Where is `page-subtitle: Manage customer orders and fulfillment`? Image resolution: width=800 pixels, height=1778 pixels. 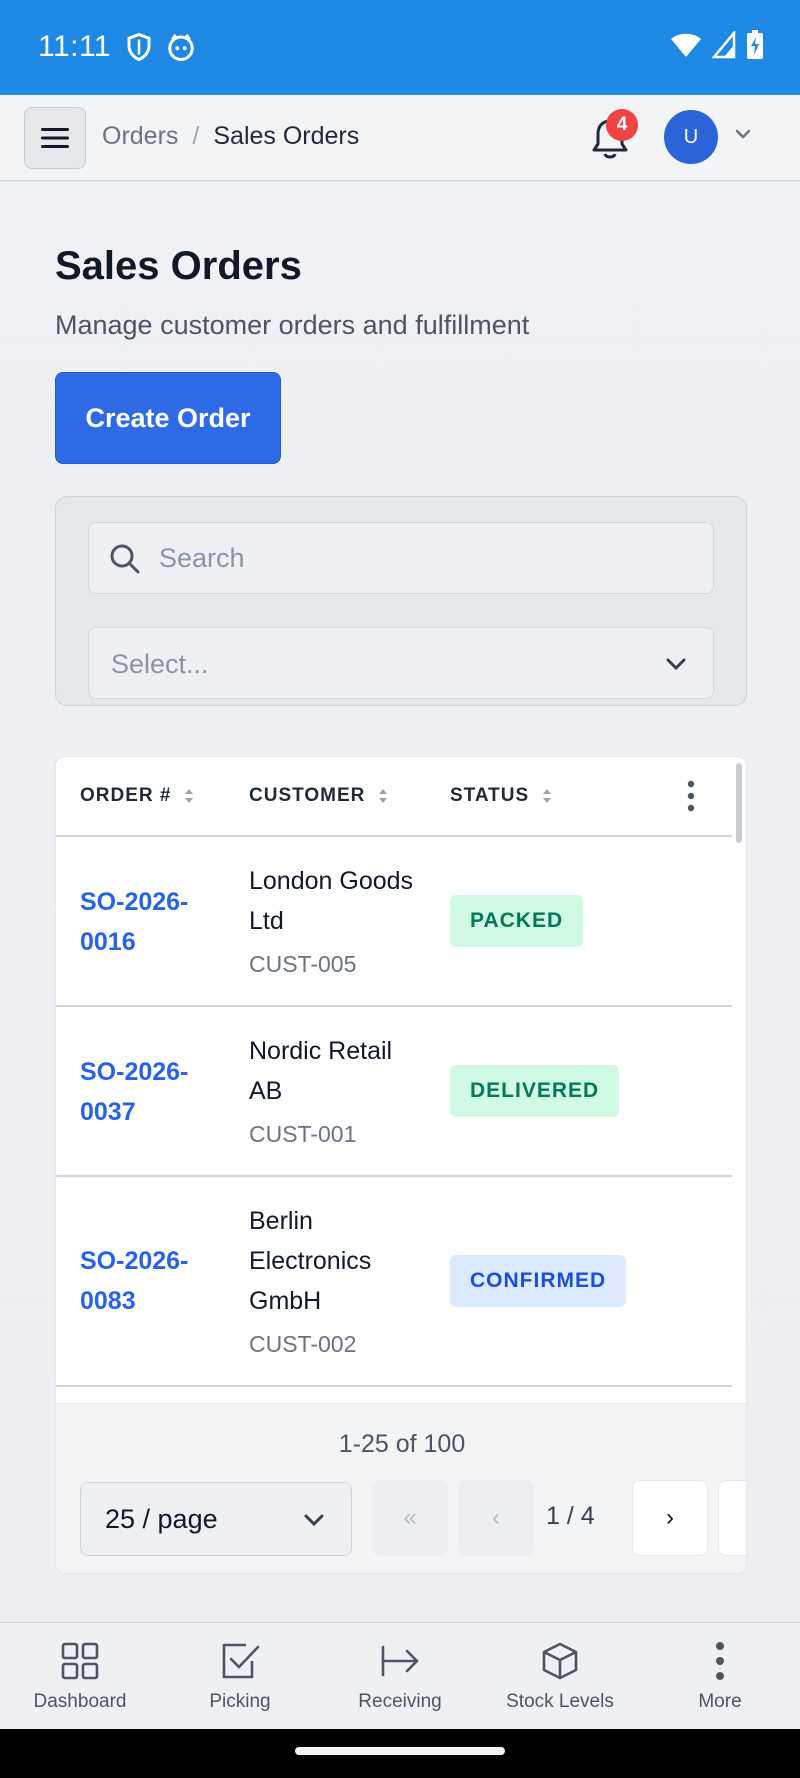
page-subtitle: Manage customer orders and fulfillment is located at coordinates (292, 325).